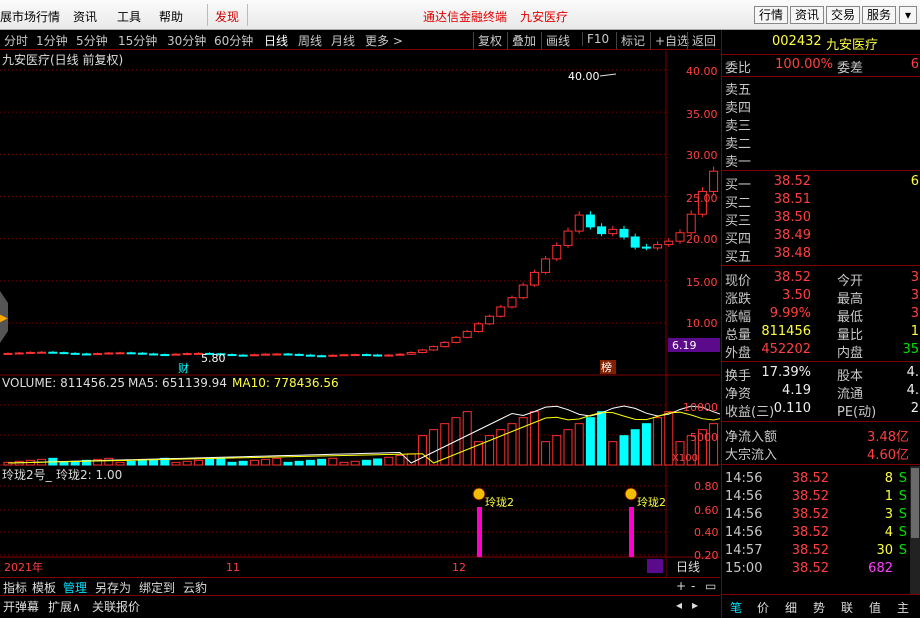 The image size is (920, 618). Describe the element at coordinates (544, 17) in the screenshot. I see `stock-title: 九安医疗` at that location.